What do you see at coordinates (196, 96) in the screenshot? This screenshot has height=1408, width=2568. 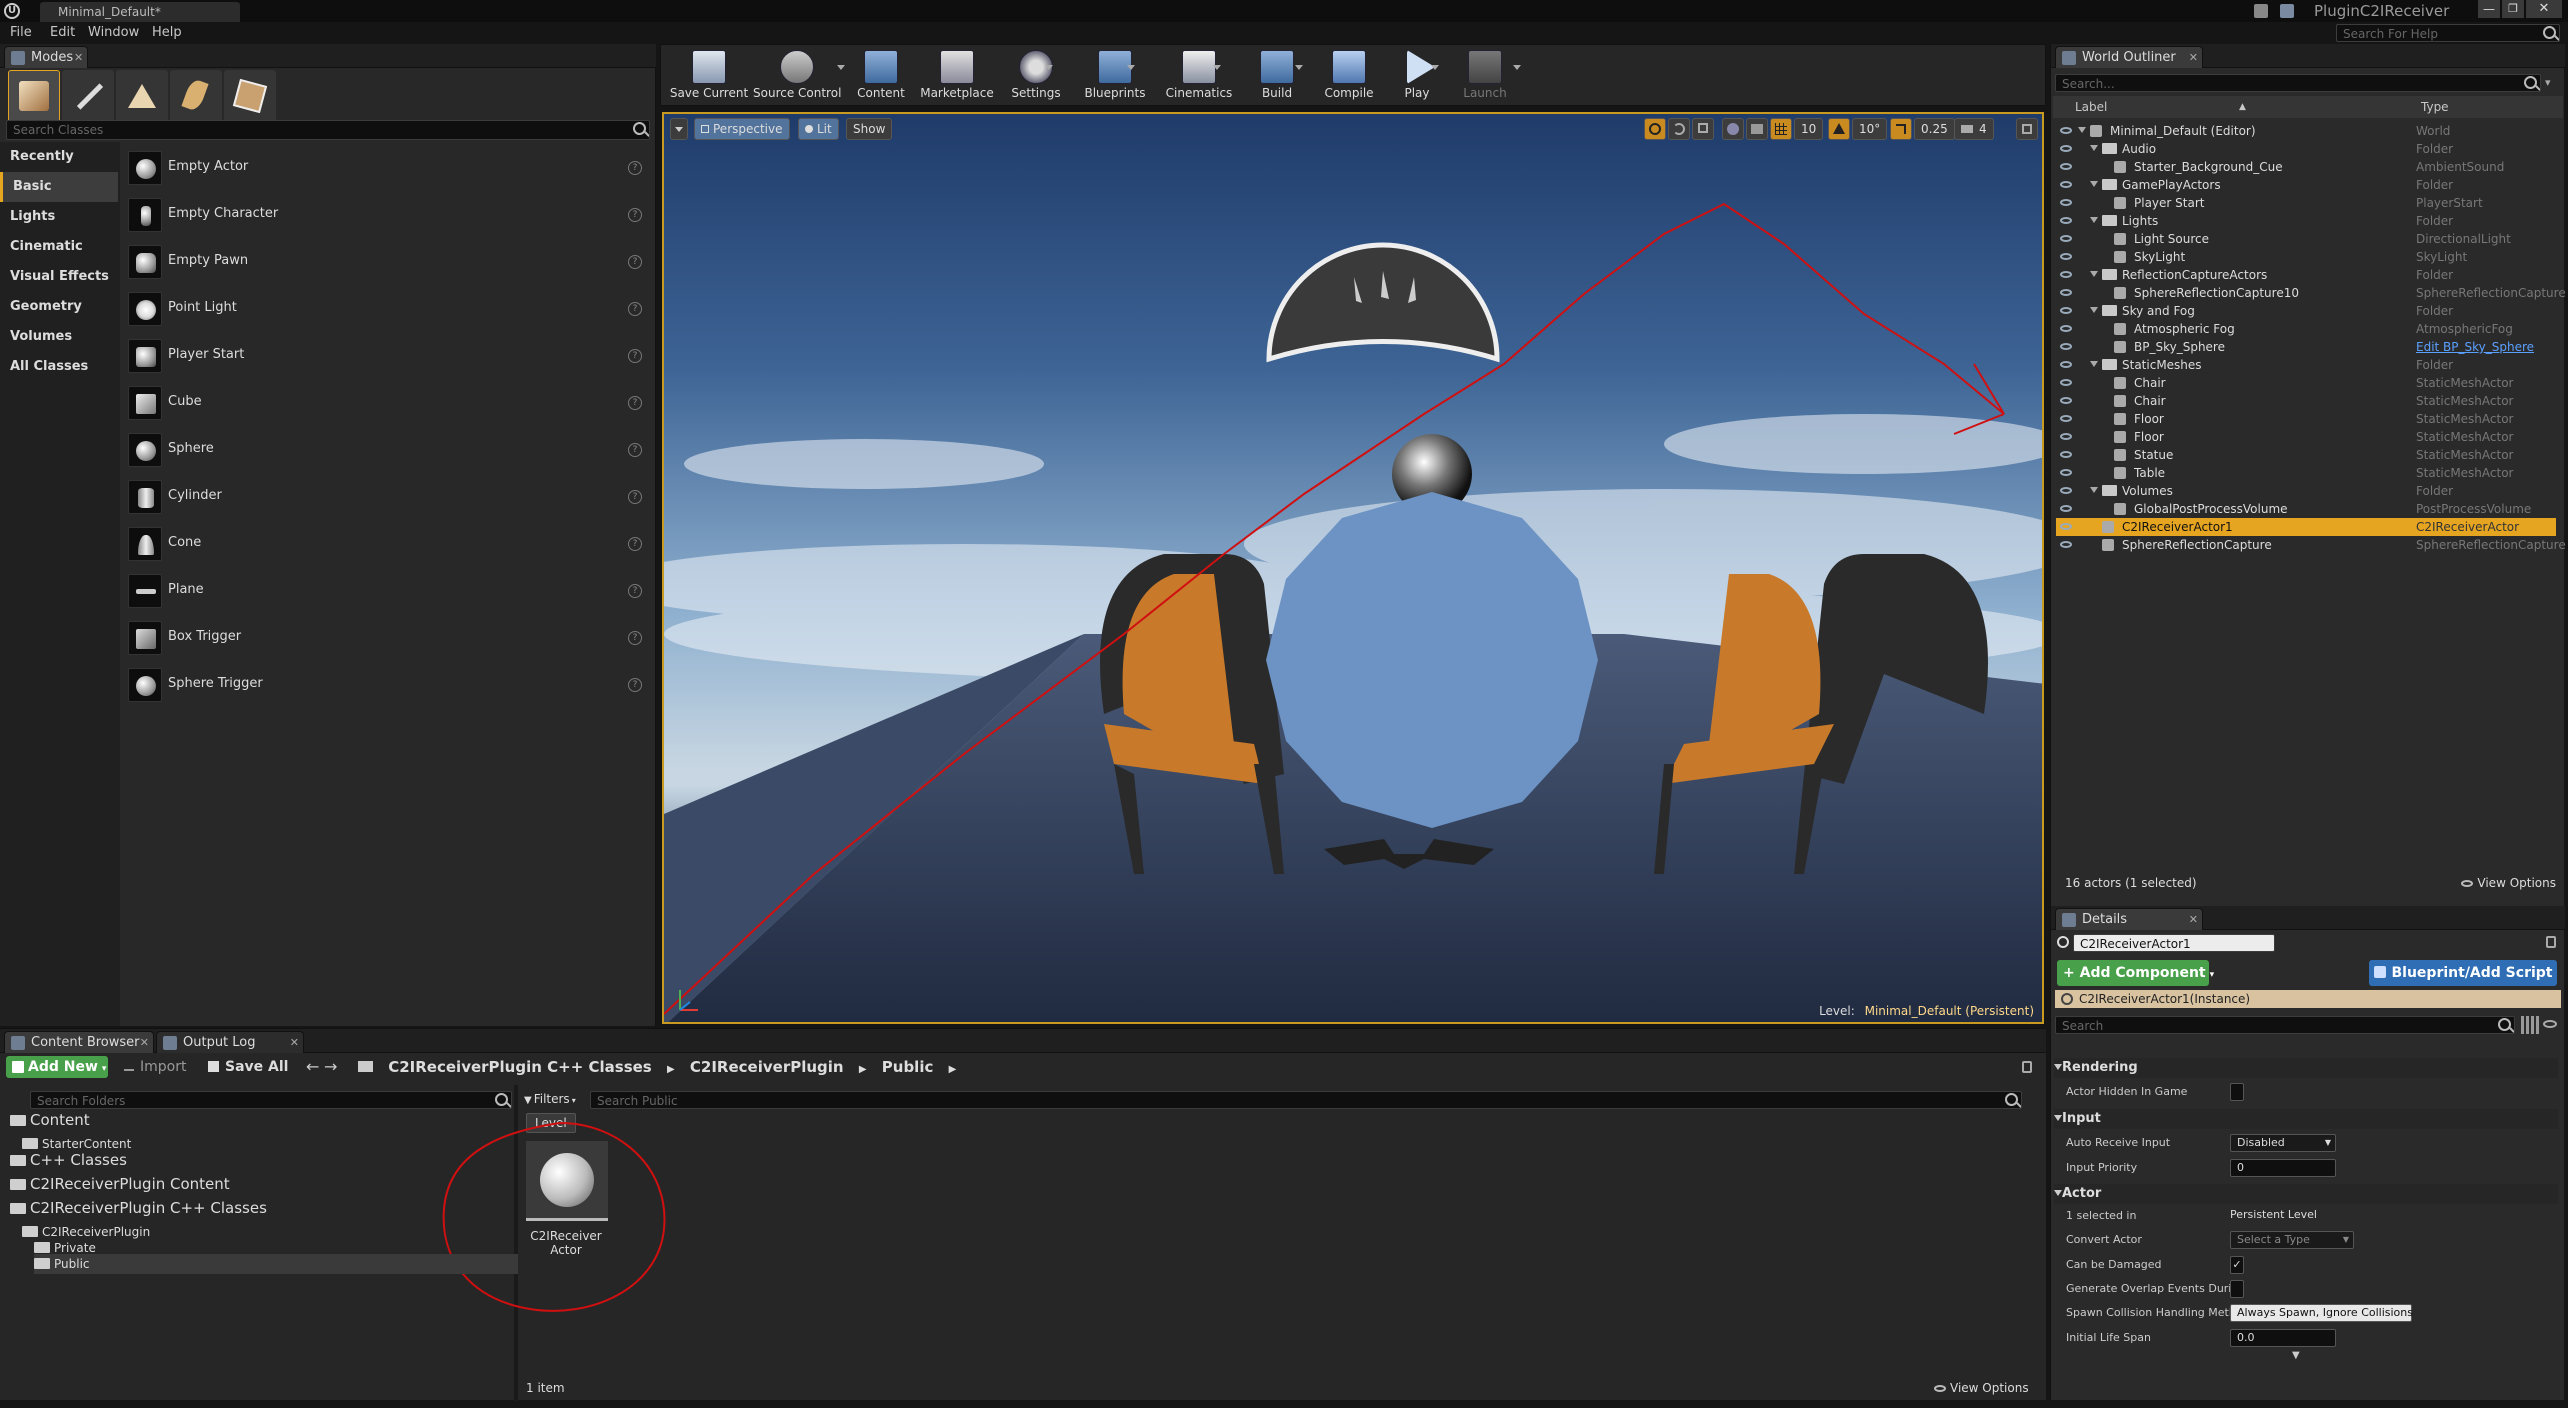 I see `mode-foliage-button` at bounding box center [196, 96].